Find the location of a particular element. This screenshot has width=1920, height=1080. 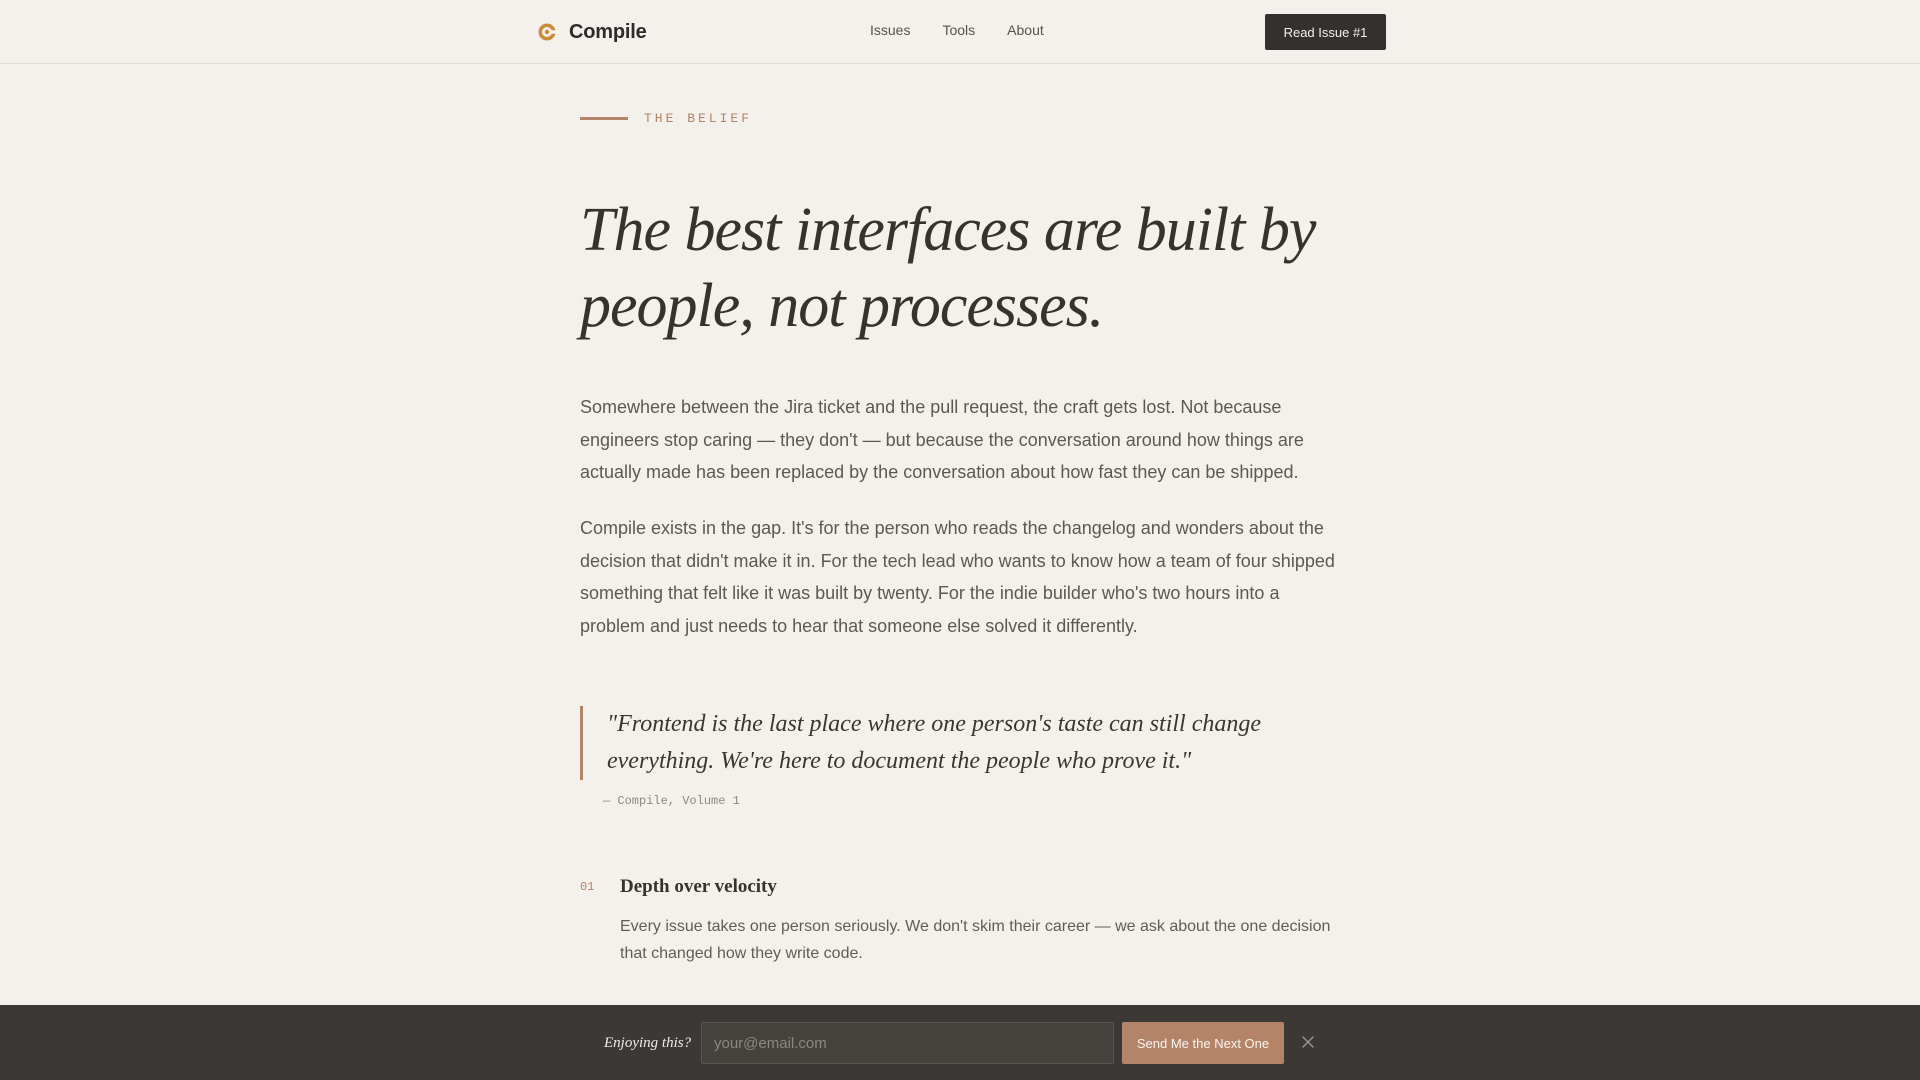

principle-title: Depth over velocity is located at coordinates (698, 886).